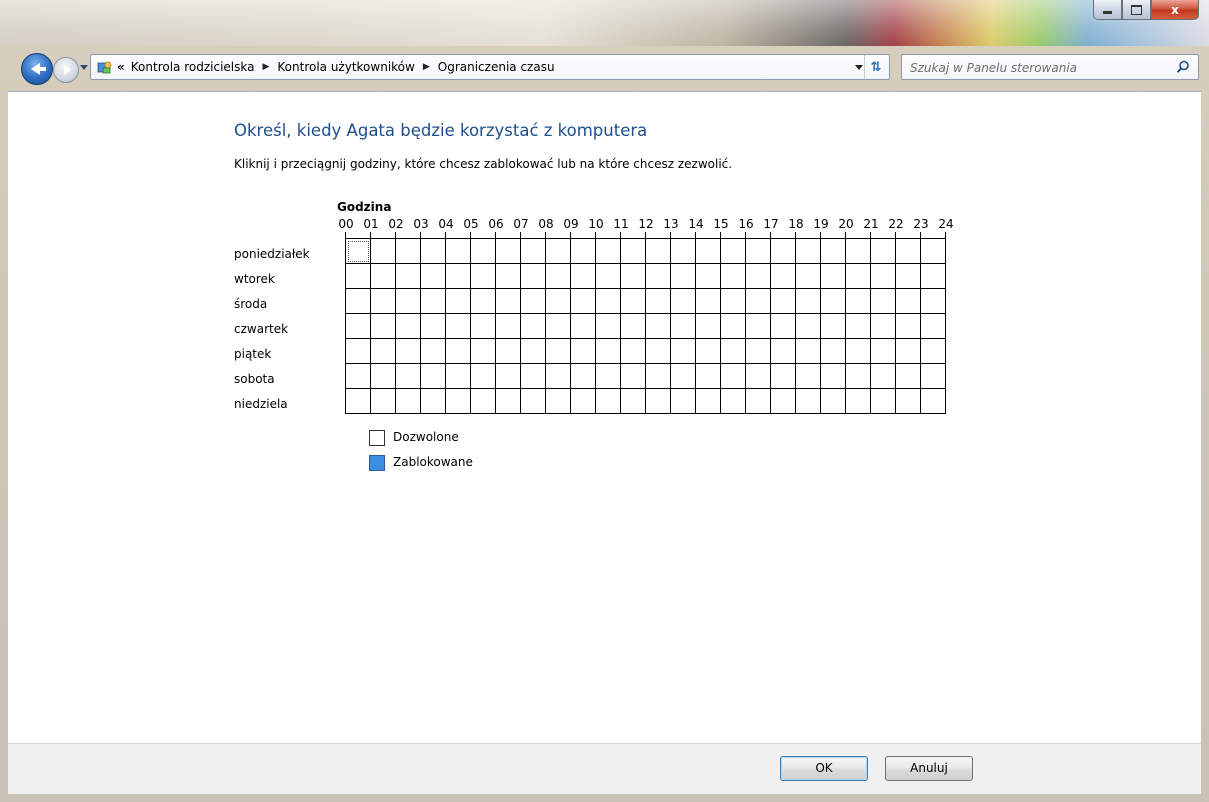  What do you see at coordinates (496, 67) in the screenshot?
I see `breadcrumb-item-time-limits: Ograniczenia czasu` at bounding box center [496, 67].